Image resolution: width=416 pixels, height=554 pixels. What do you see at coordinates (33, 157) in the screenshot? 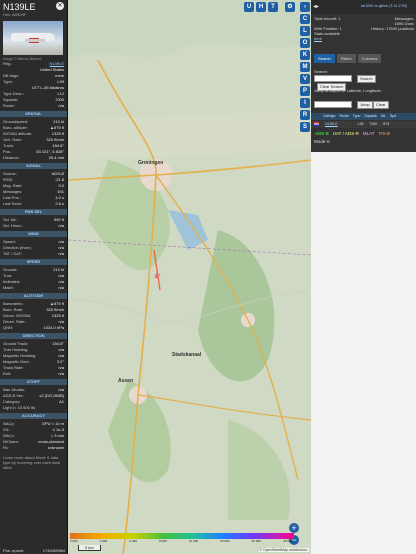
I see `info-row: Distance: 25.4 nmi` at bounding box center [33, 157].